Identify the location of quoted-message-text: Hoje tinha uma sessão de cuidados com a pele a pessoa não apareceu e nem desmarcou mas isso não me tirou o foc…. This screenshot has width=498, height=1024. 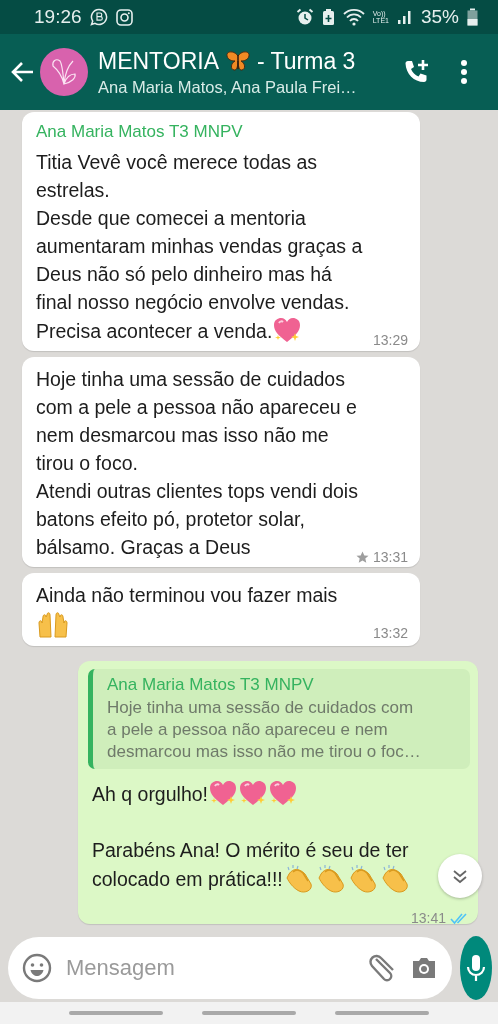
(264, 730).